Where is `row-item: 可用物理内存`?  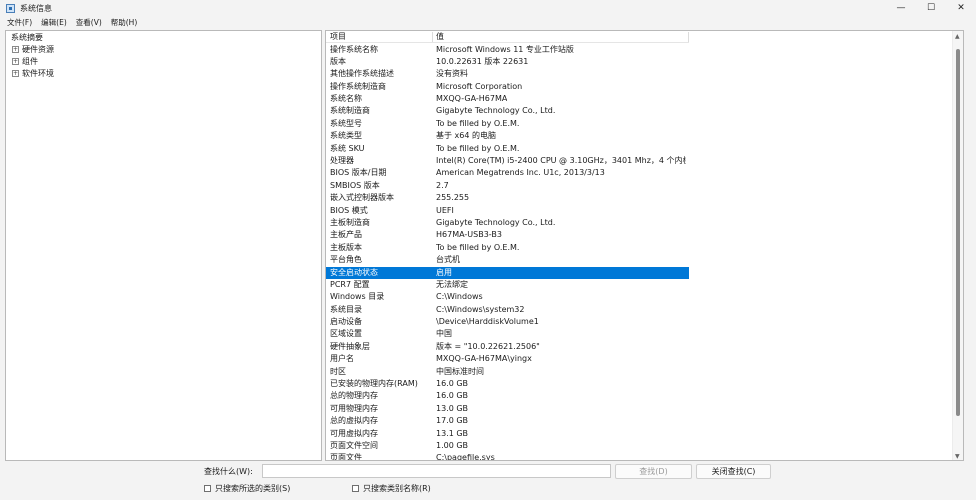
row-item: 可用物理内存 is located at coordinates (354, 408).